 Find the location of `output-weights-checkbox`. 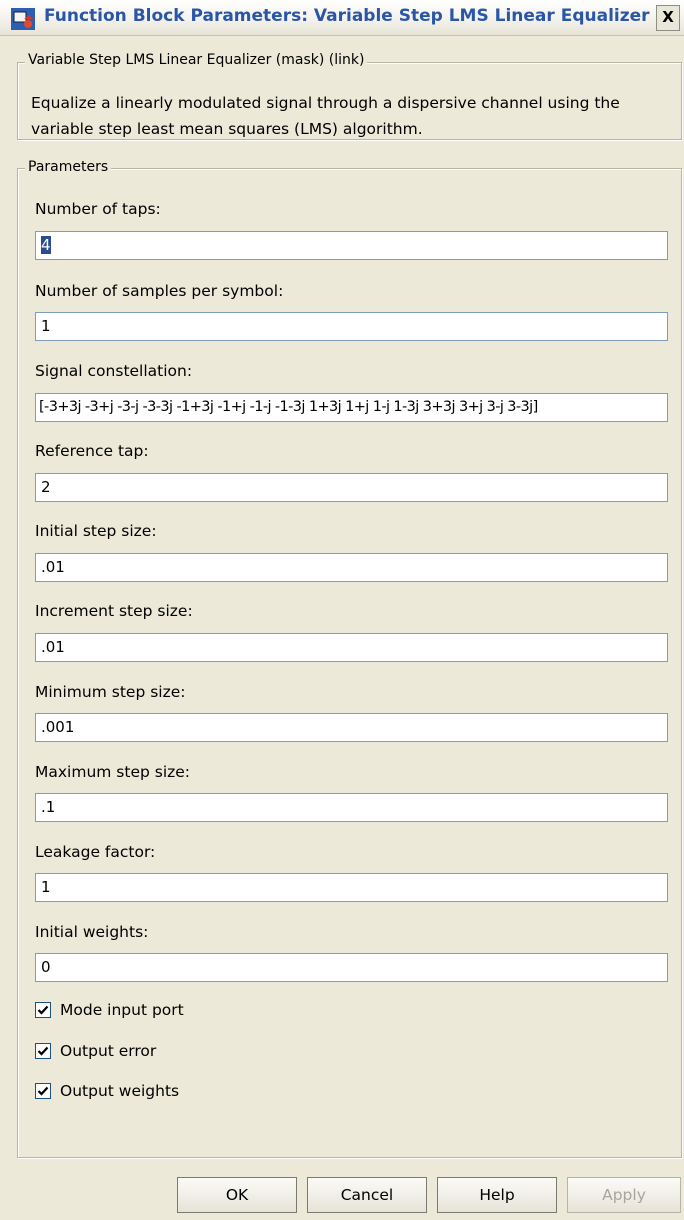

output-weights-checkbox is located at coordinates (43, 1091).